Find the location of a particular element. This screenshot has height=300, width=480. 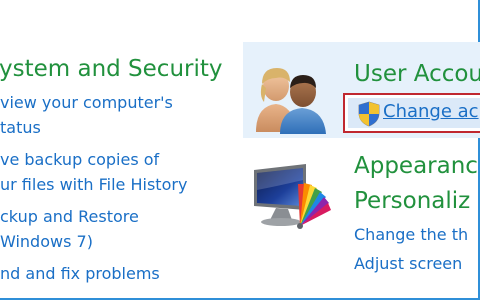

review-status-link-line1: view your computer's is located at coordinates (86, 103).